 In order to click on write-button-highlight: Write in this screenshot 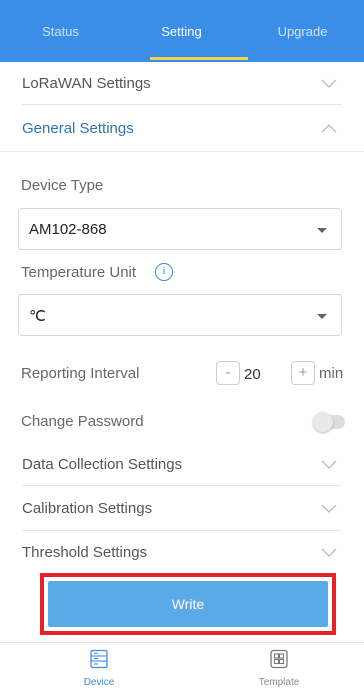, I will do `click(188, 604)`.